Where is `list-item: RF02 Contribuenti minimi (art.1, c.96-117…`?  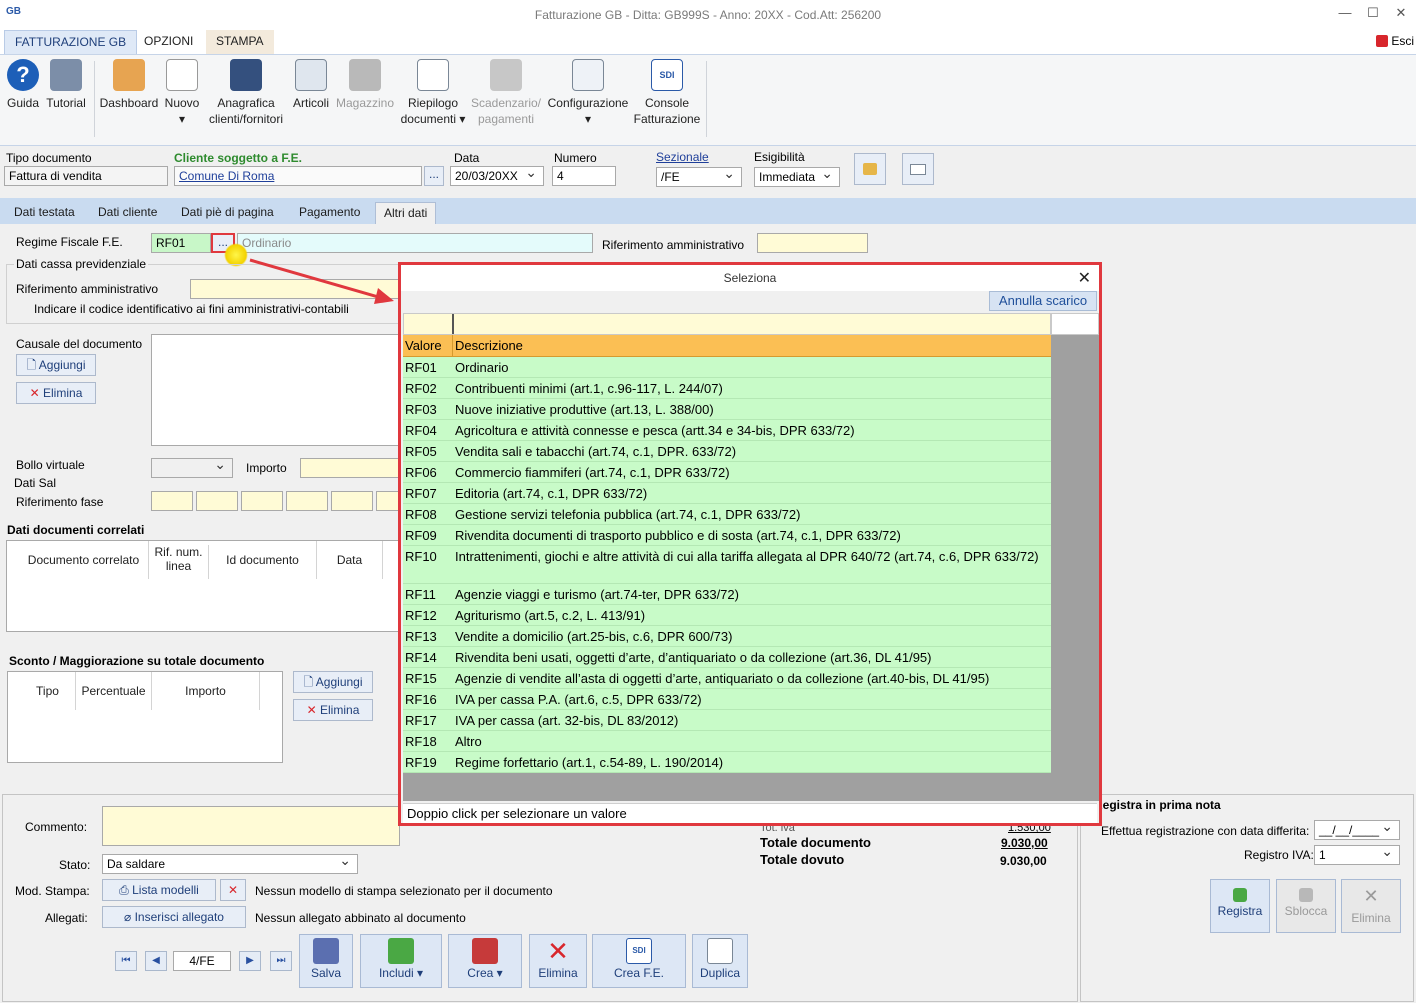
list-item: RF02 Contribuenti minimi (art.1, c.96-117… is located at coordinates (727, 388).